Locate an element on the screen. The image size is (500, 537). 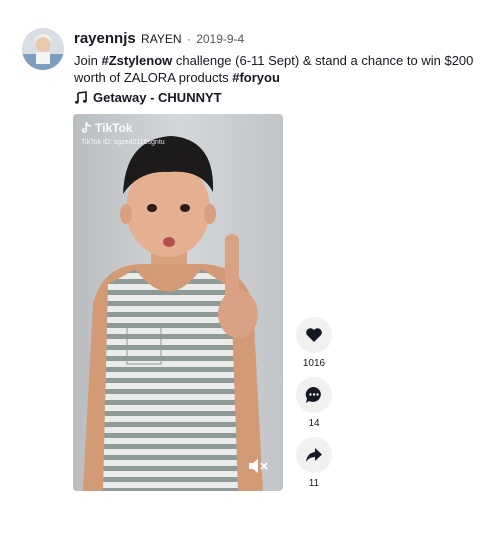
music-link: Getaway - CHUNNYT is located at coordinates (148, 97).